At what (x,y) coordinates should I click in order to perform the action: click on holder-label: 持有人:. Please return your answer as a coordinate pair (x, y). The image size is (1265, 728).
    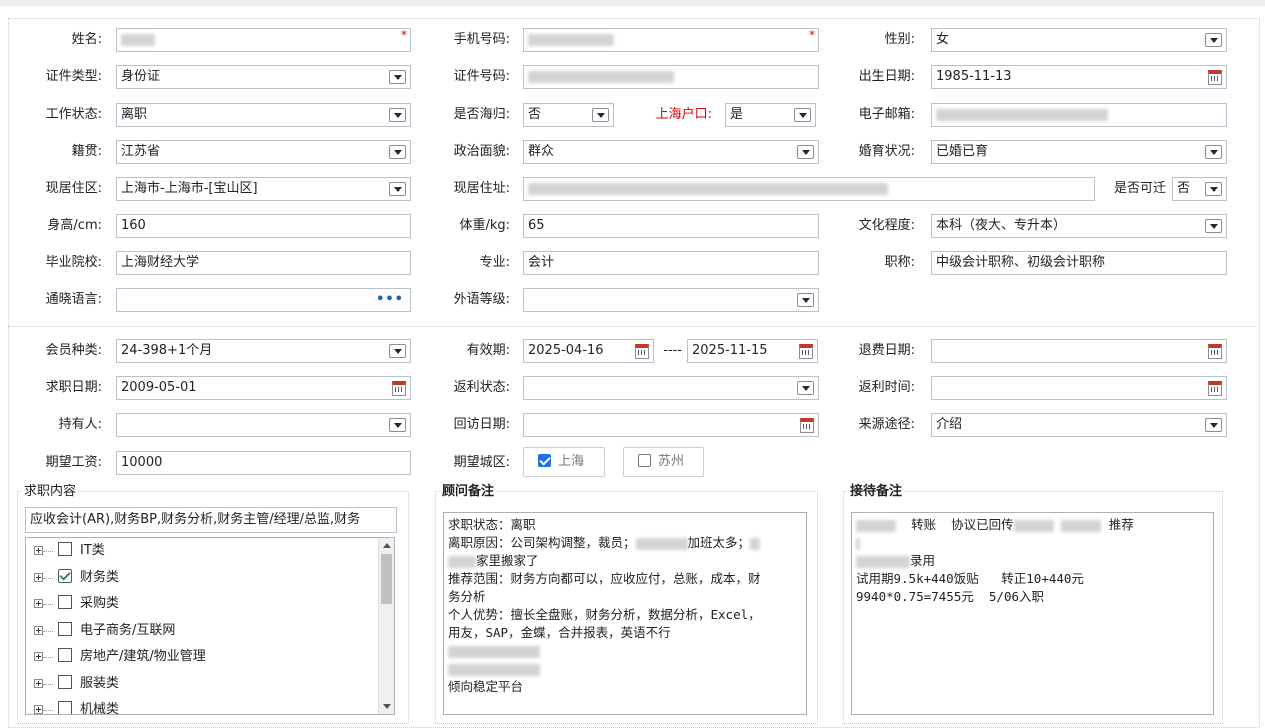
    Looking at the image, I should click on (80, 424).